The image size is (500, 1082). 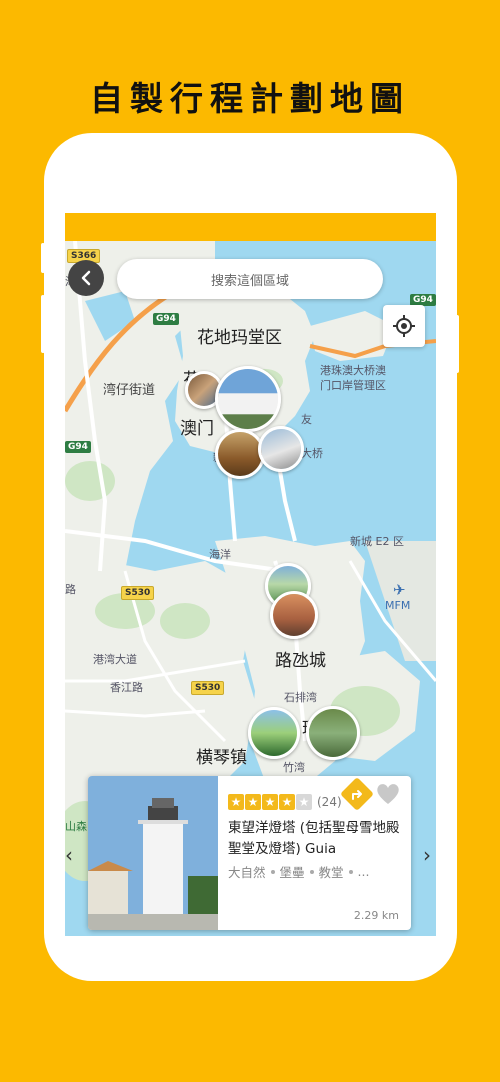 I want to click on map-label-zhuwan: 竹湾, so click(x=294, y=767).